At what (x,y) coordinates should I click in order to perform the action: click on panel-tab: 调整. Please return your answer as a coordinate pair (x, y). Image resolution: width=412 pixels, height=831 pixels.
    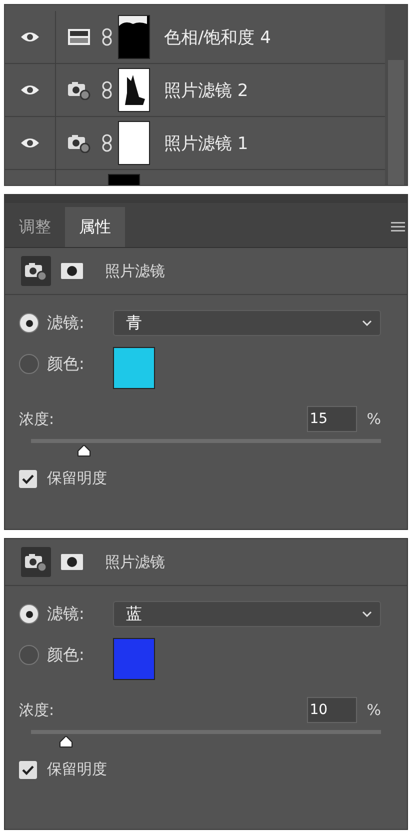
    Looking at the image, I should click on (35, 227).